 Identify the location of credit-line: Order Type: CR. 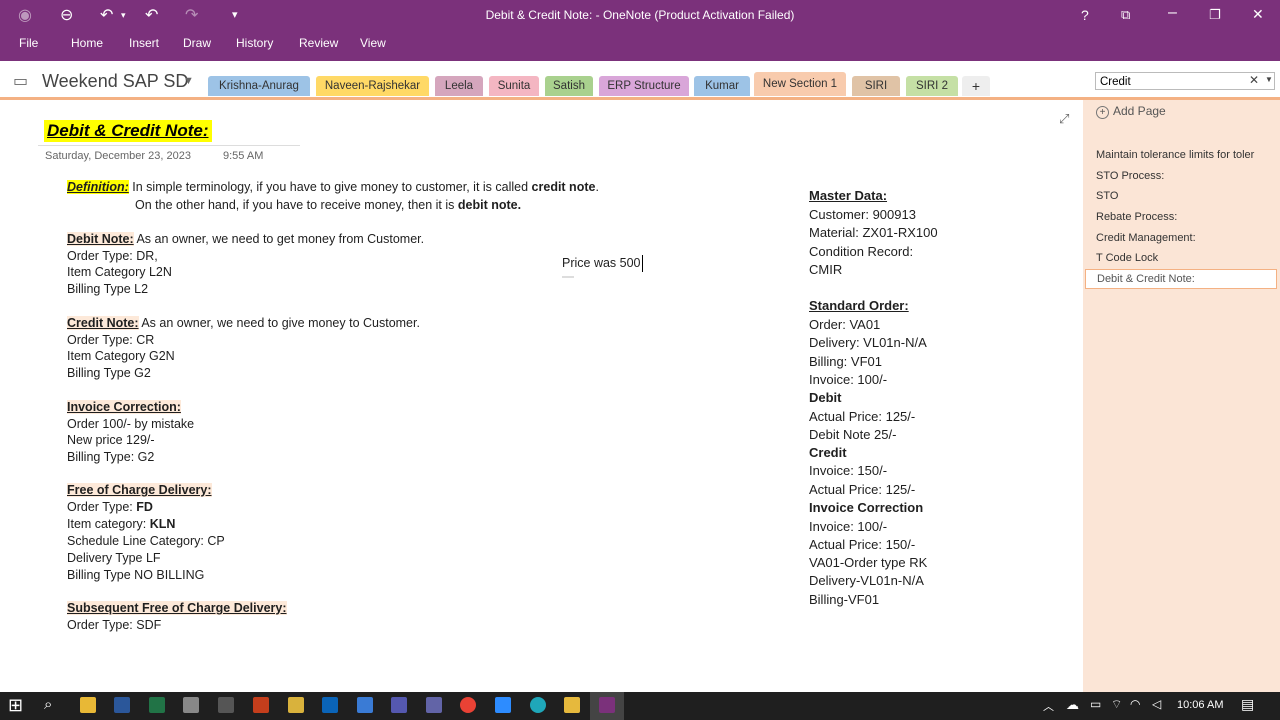
(111, 340).